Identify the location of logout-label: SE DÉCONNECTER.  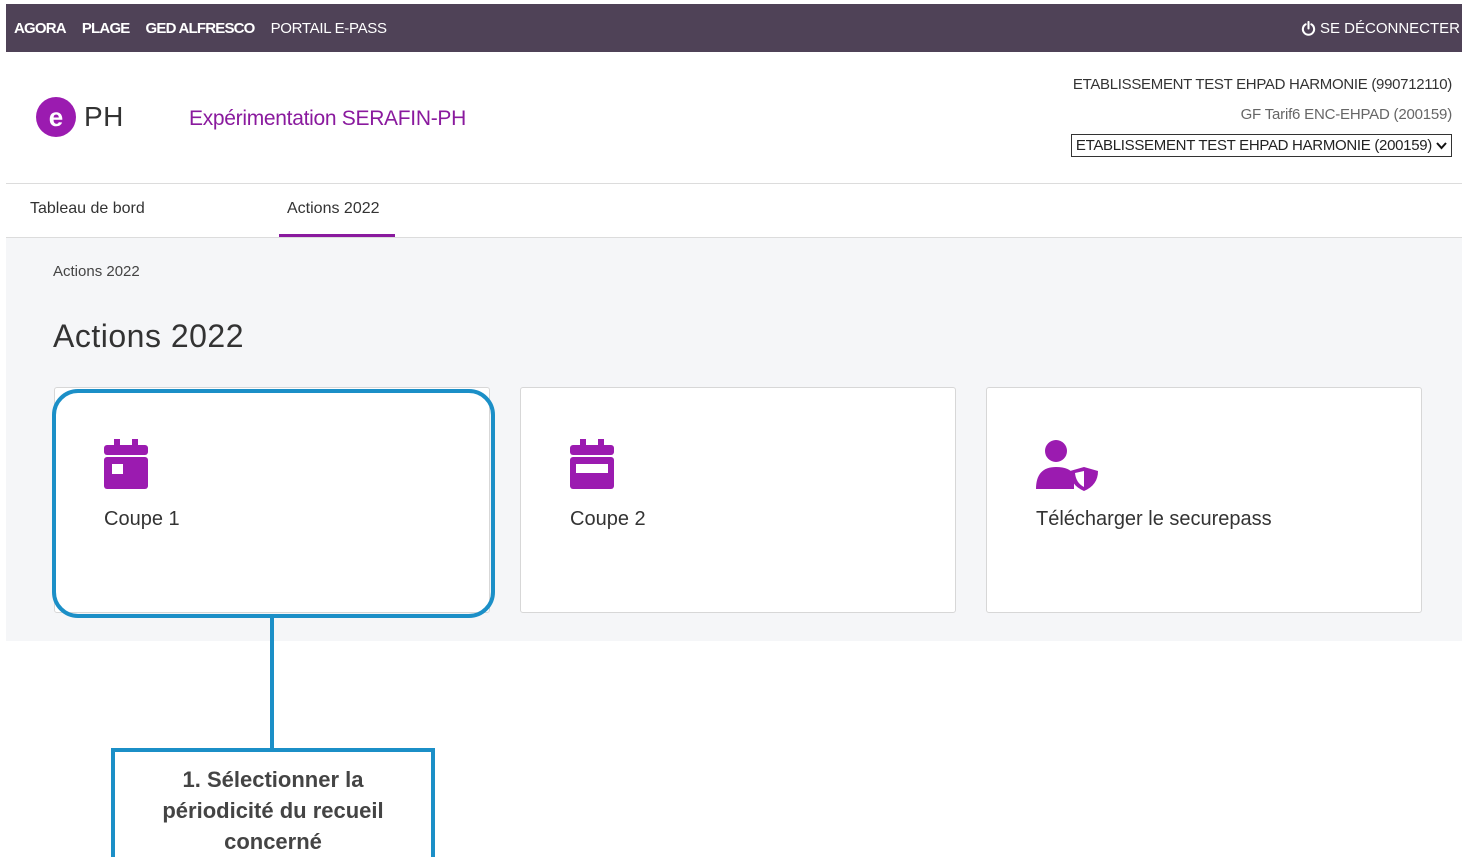
(1389, 28).